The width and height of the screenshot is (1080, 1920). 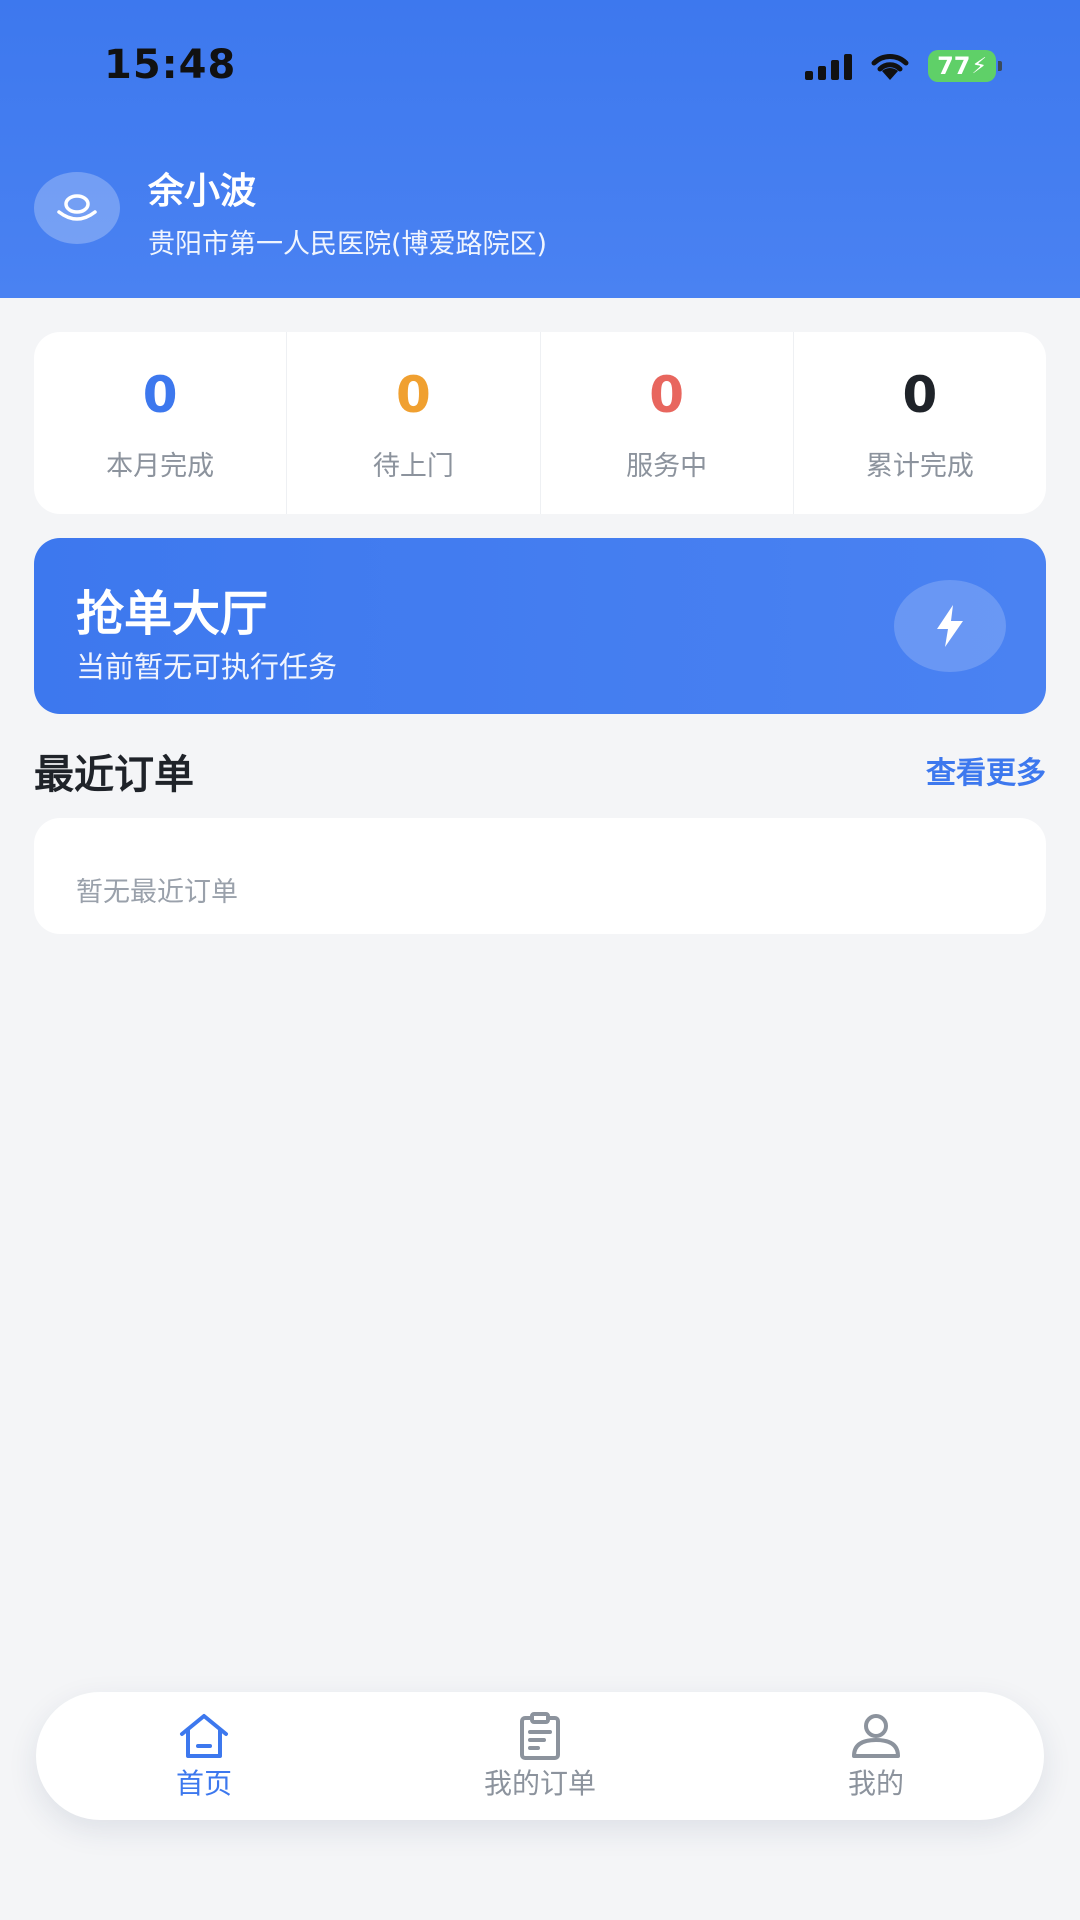 I want to click on stat-total-completed: 0 累计完成, so click(x=920, y=423).